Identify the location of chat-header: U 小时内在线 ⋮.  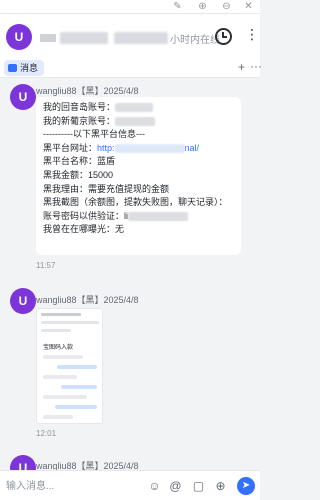
(130, 36).